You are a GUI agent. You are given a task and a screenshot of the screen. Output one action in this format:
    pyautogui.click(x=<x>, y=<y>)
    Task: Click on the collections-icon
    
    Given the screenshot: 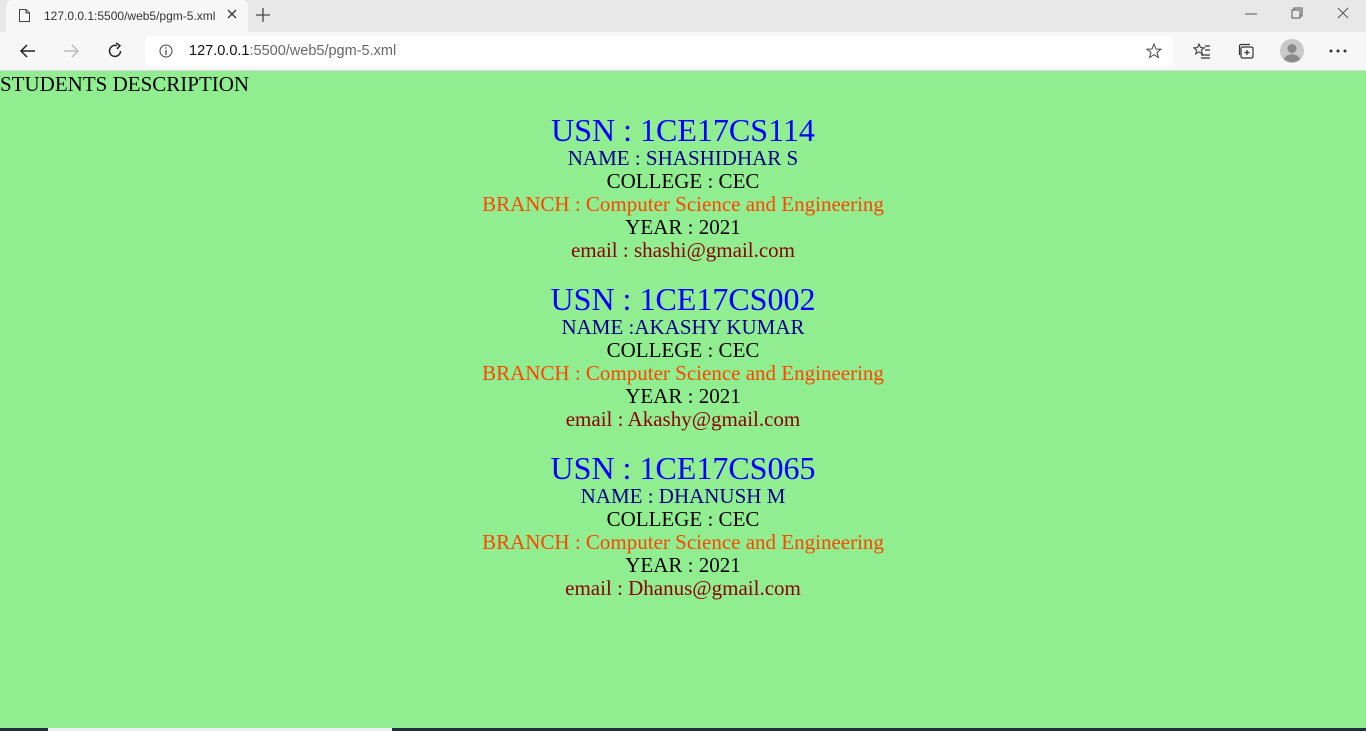 What is the action you would take?
    pyautogui.click(x=1246, y=51)
    